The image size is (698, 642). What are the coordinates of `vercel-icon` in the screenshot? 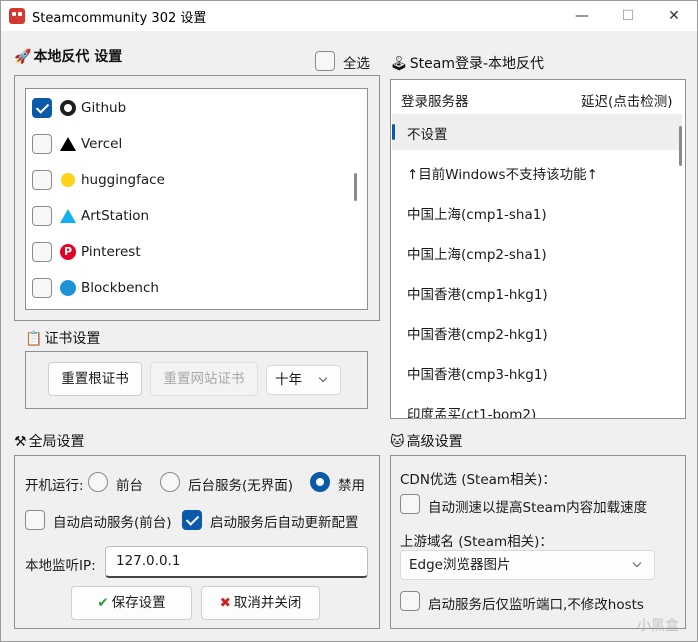 It's located at (68, 144).